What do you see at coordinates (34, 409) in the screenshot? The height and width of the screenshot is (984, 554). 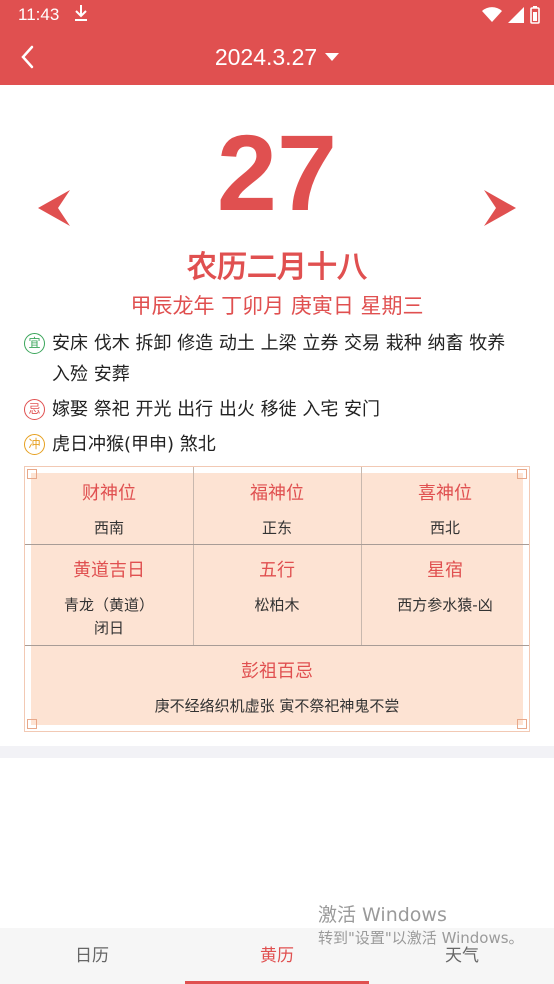 I see `ji-badge-icon: 忌` at bounding box center [34, 409].